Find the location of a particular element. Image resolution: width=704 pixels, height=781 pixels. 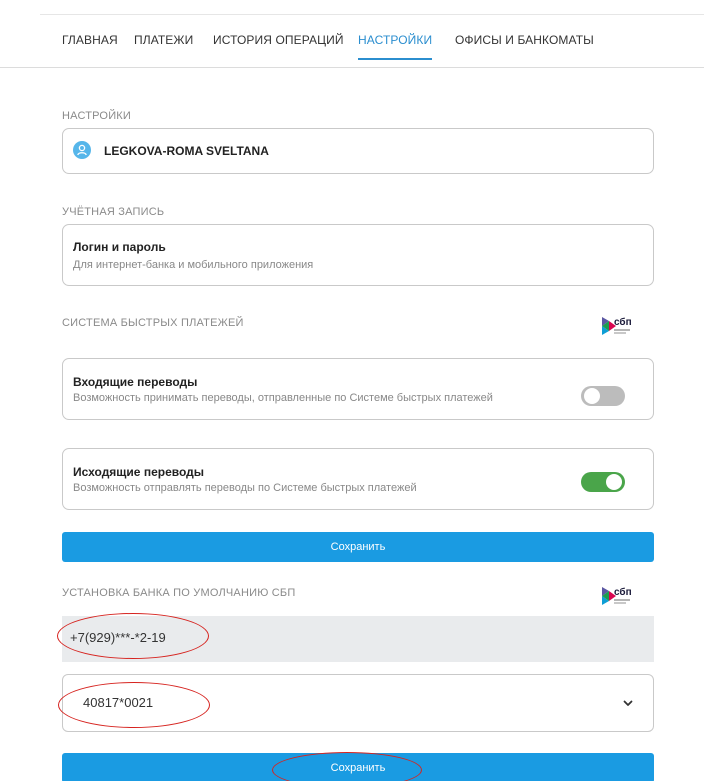

chevron-down-icon is located at coordinates (628, 703).